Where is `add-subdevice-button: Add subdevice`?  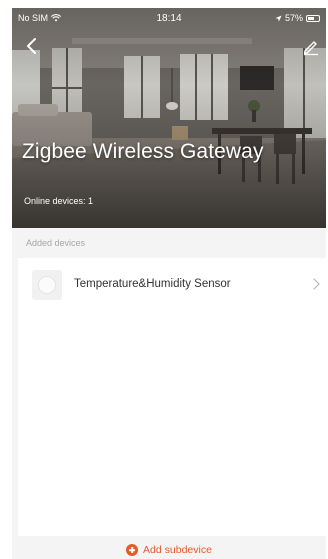
add-subdevice-button: Add subdevice is located at coordinates (169, 550).